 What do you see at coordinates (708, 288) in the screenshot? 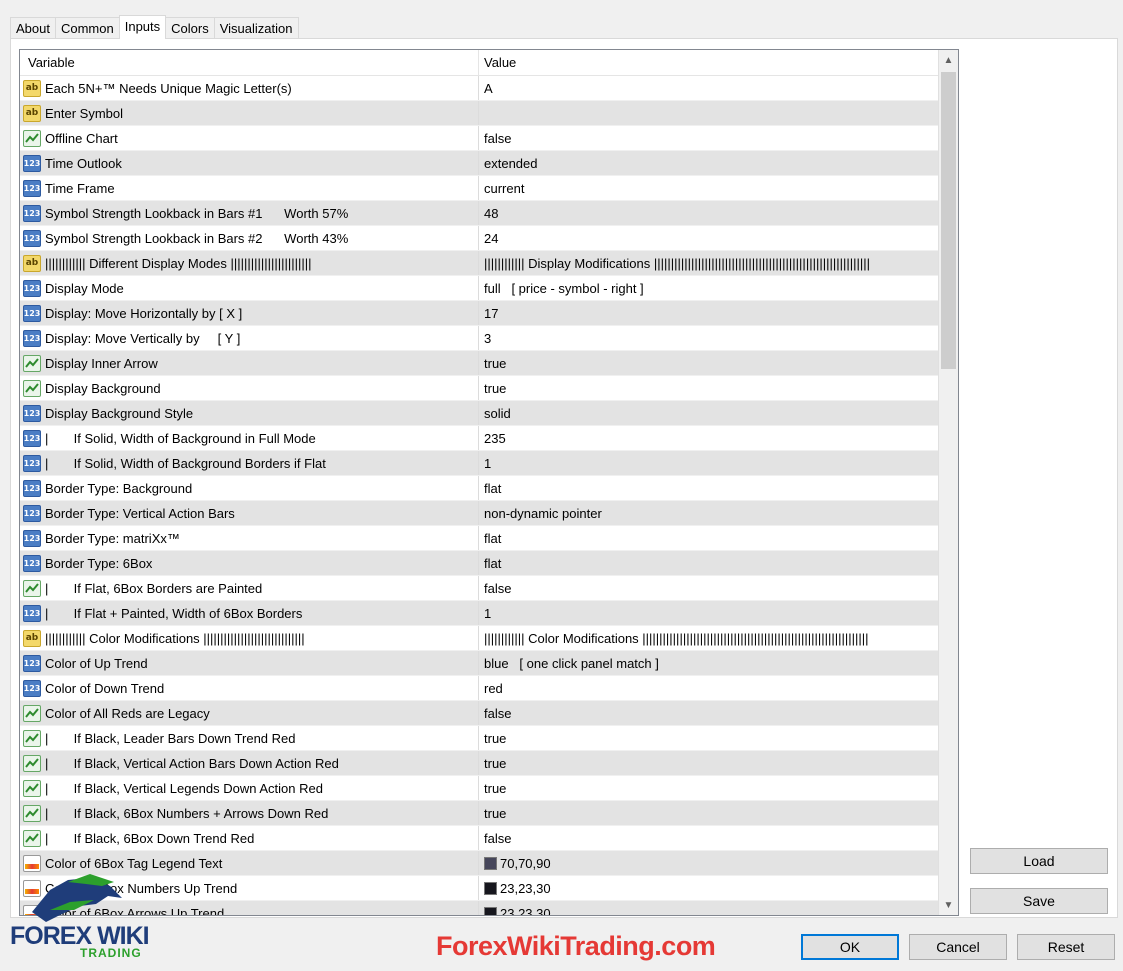
I see `value-cell: full [ price - symbol - right ]` at bounding box center [708, 288].